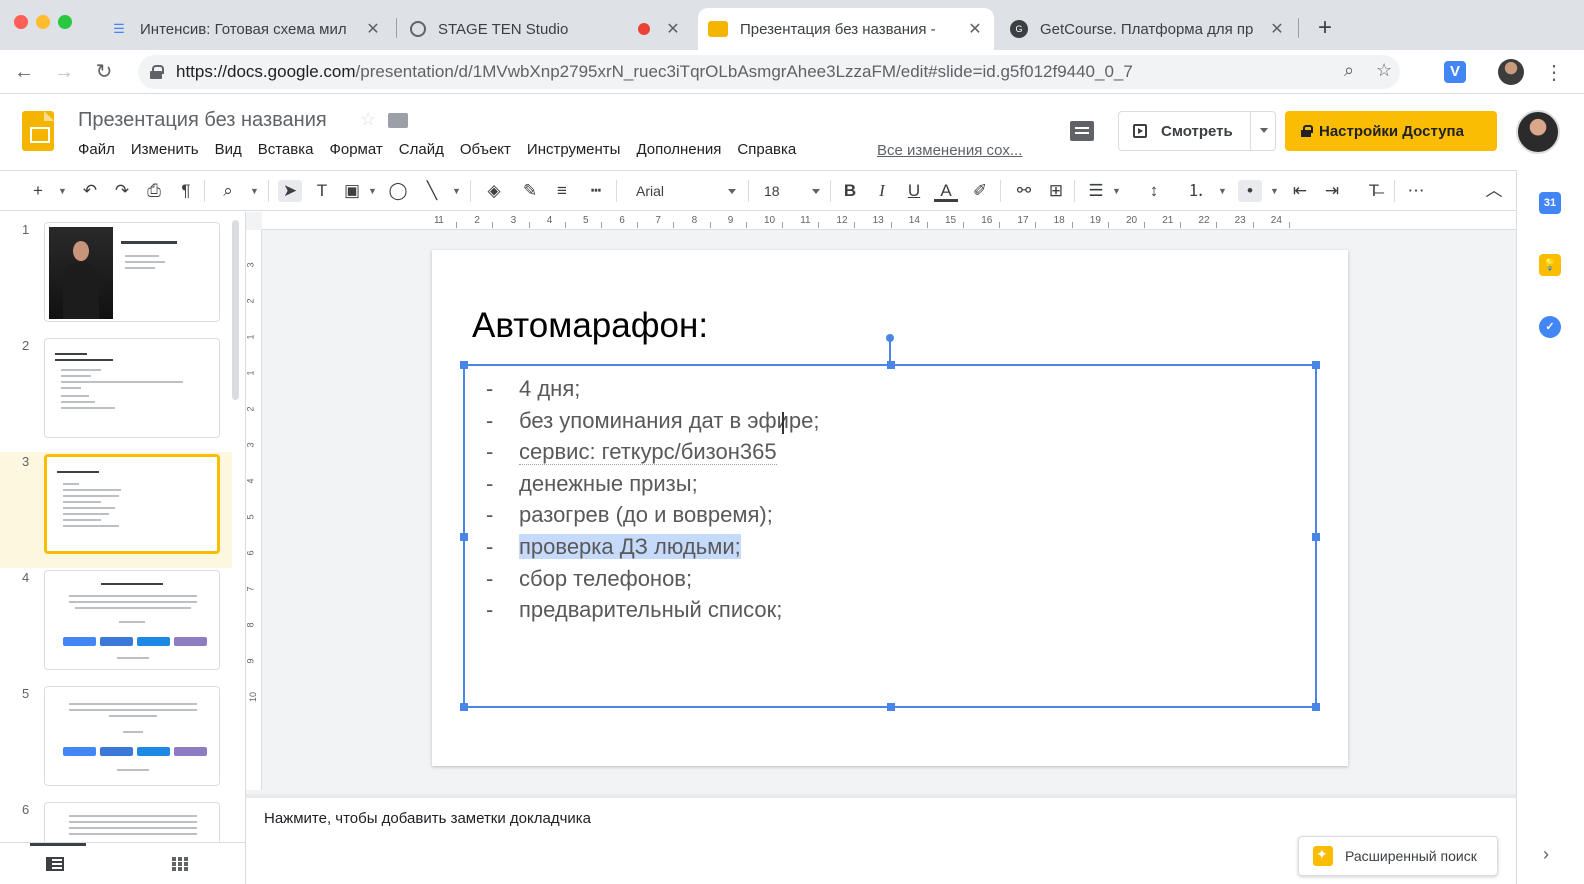 This screenshot has width=1584, height=884. Describe the element at coordinates (494, 191) in the screenshot. I see `fill-color-icon: ◈` at that location.